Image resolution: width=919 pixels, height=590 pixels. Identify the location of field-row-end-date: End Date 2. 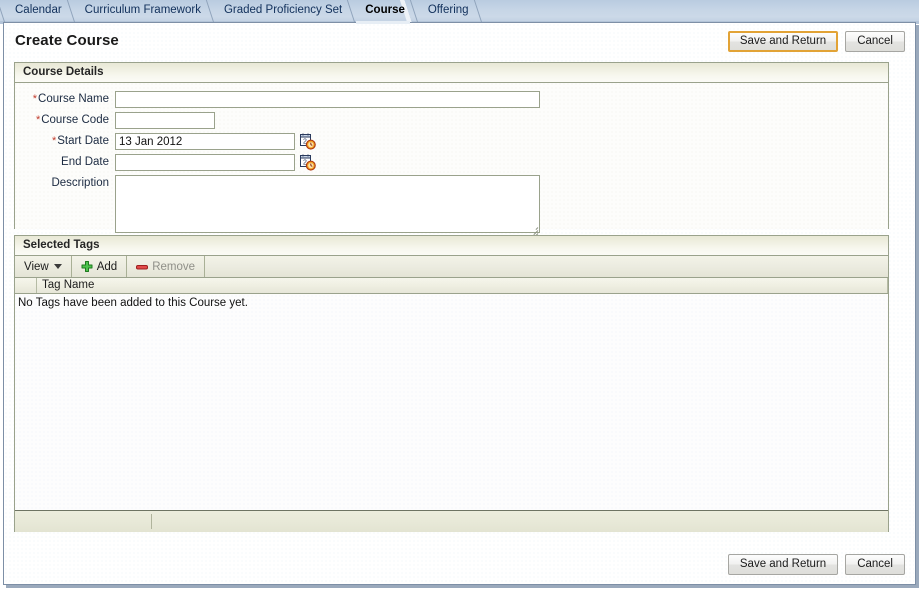
(169, 162).